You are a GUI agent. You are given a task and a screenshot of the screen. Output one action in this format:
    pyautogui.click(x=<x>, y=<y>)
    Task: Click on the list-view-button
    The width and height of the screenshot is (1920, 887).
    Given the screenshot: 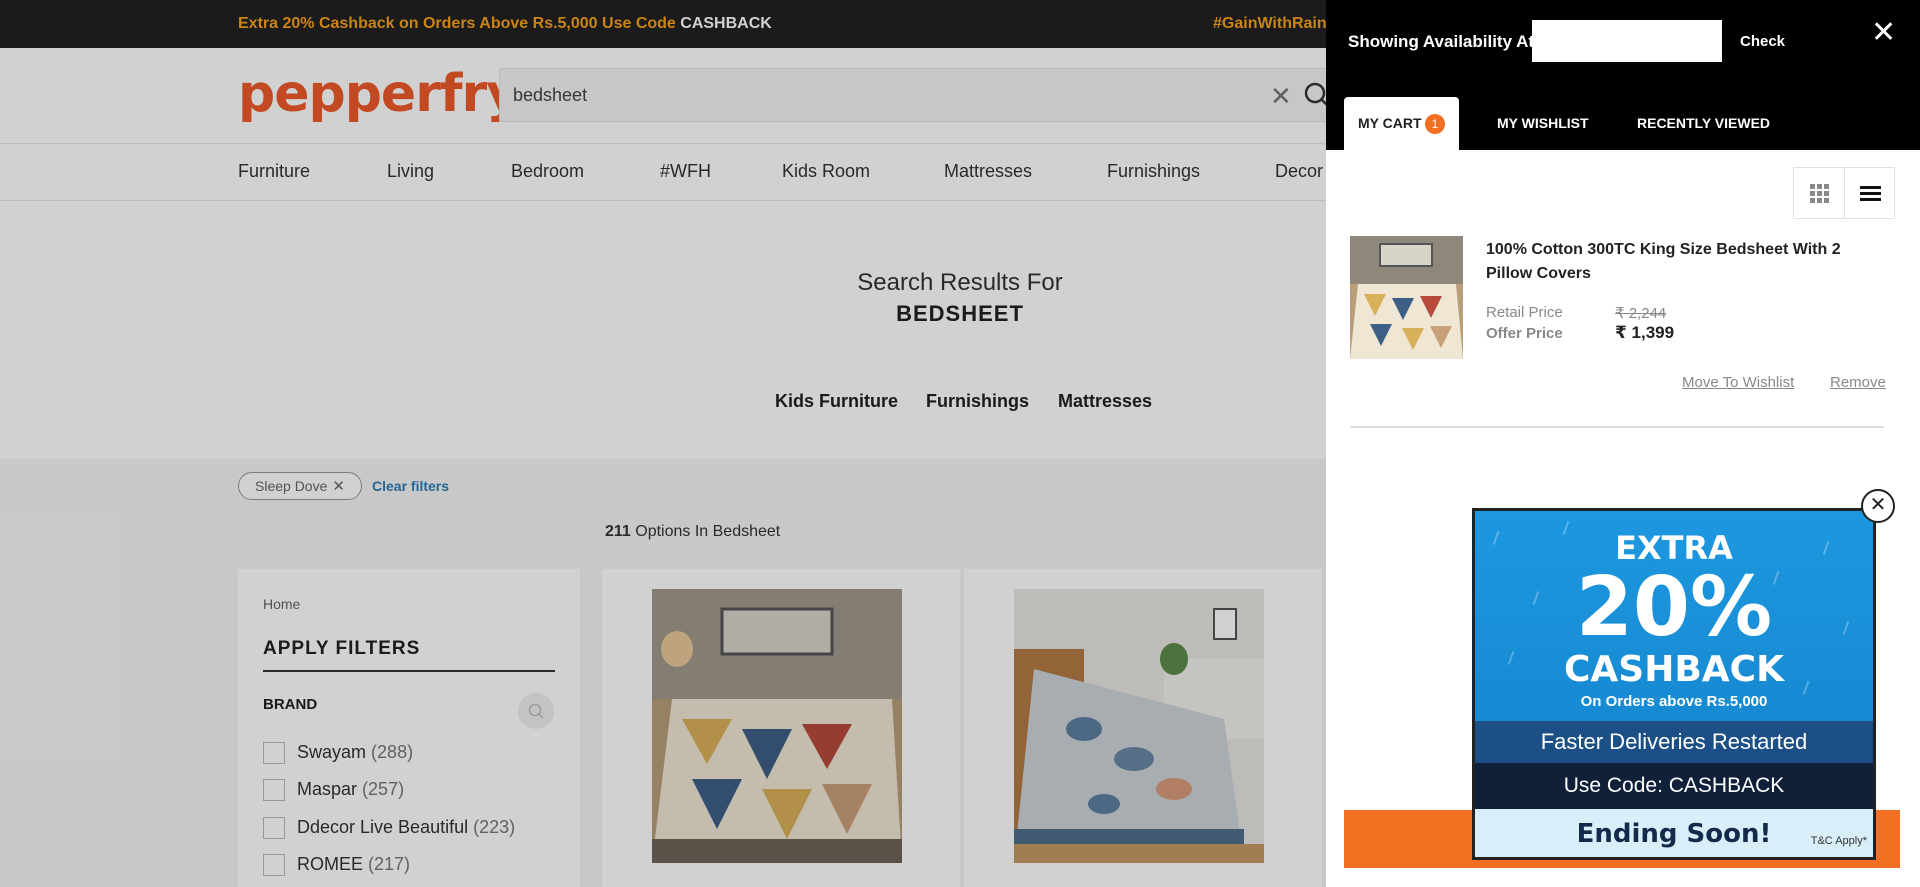 What is the action you would take?
    pyautogui.click(x=1870, y=193)
    